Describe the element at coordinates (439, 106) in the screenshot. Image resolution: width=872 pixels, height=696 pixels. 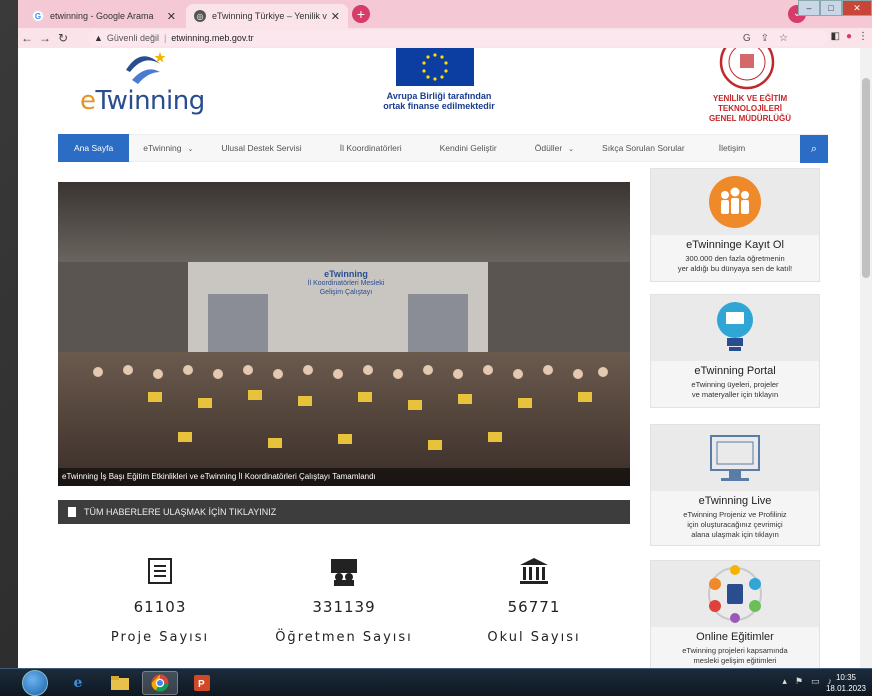
I see `eu-text-line: ortak finanse edilmektedir` at that location.